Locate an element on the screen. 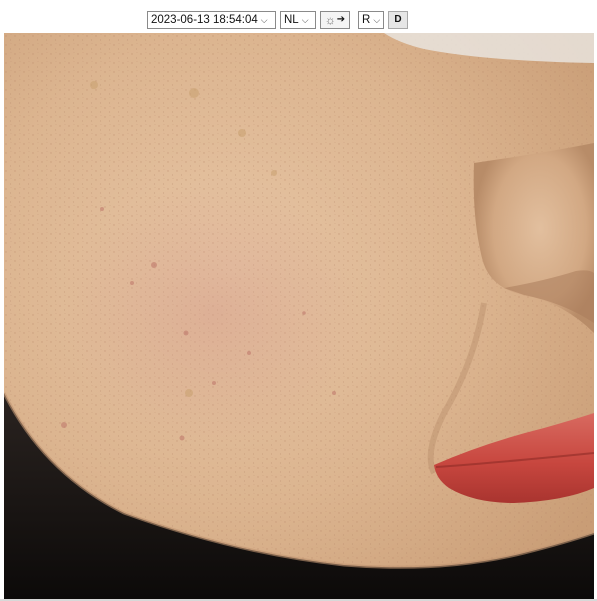  toolbar: 2023-06-13 18:54:04 ⌵ NL ⌵ ☼ ➔ R ⌵ D is located at coordinates (298, 16).